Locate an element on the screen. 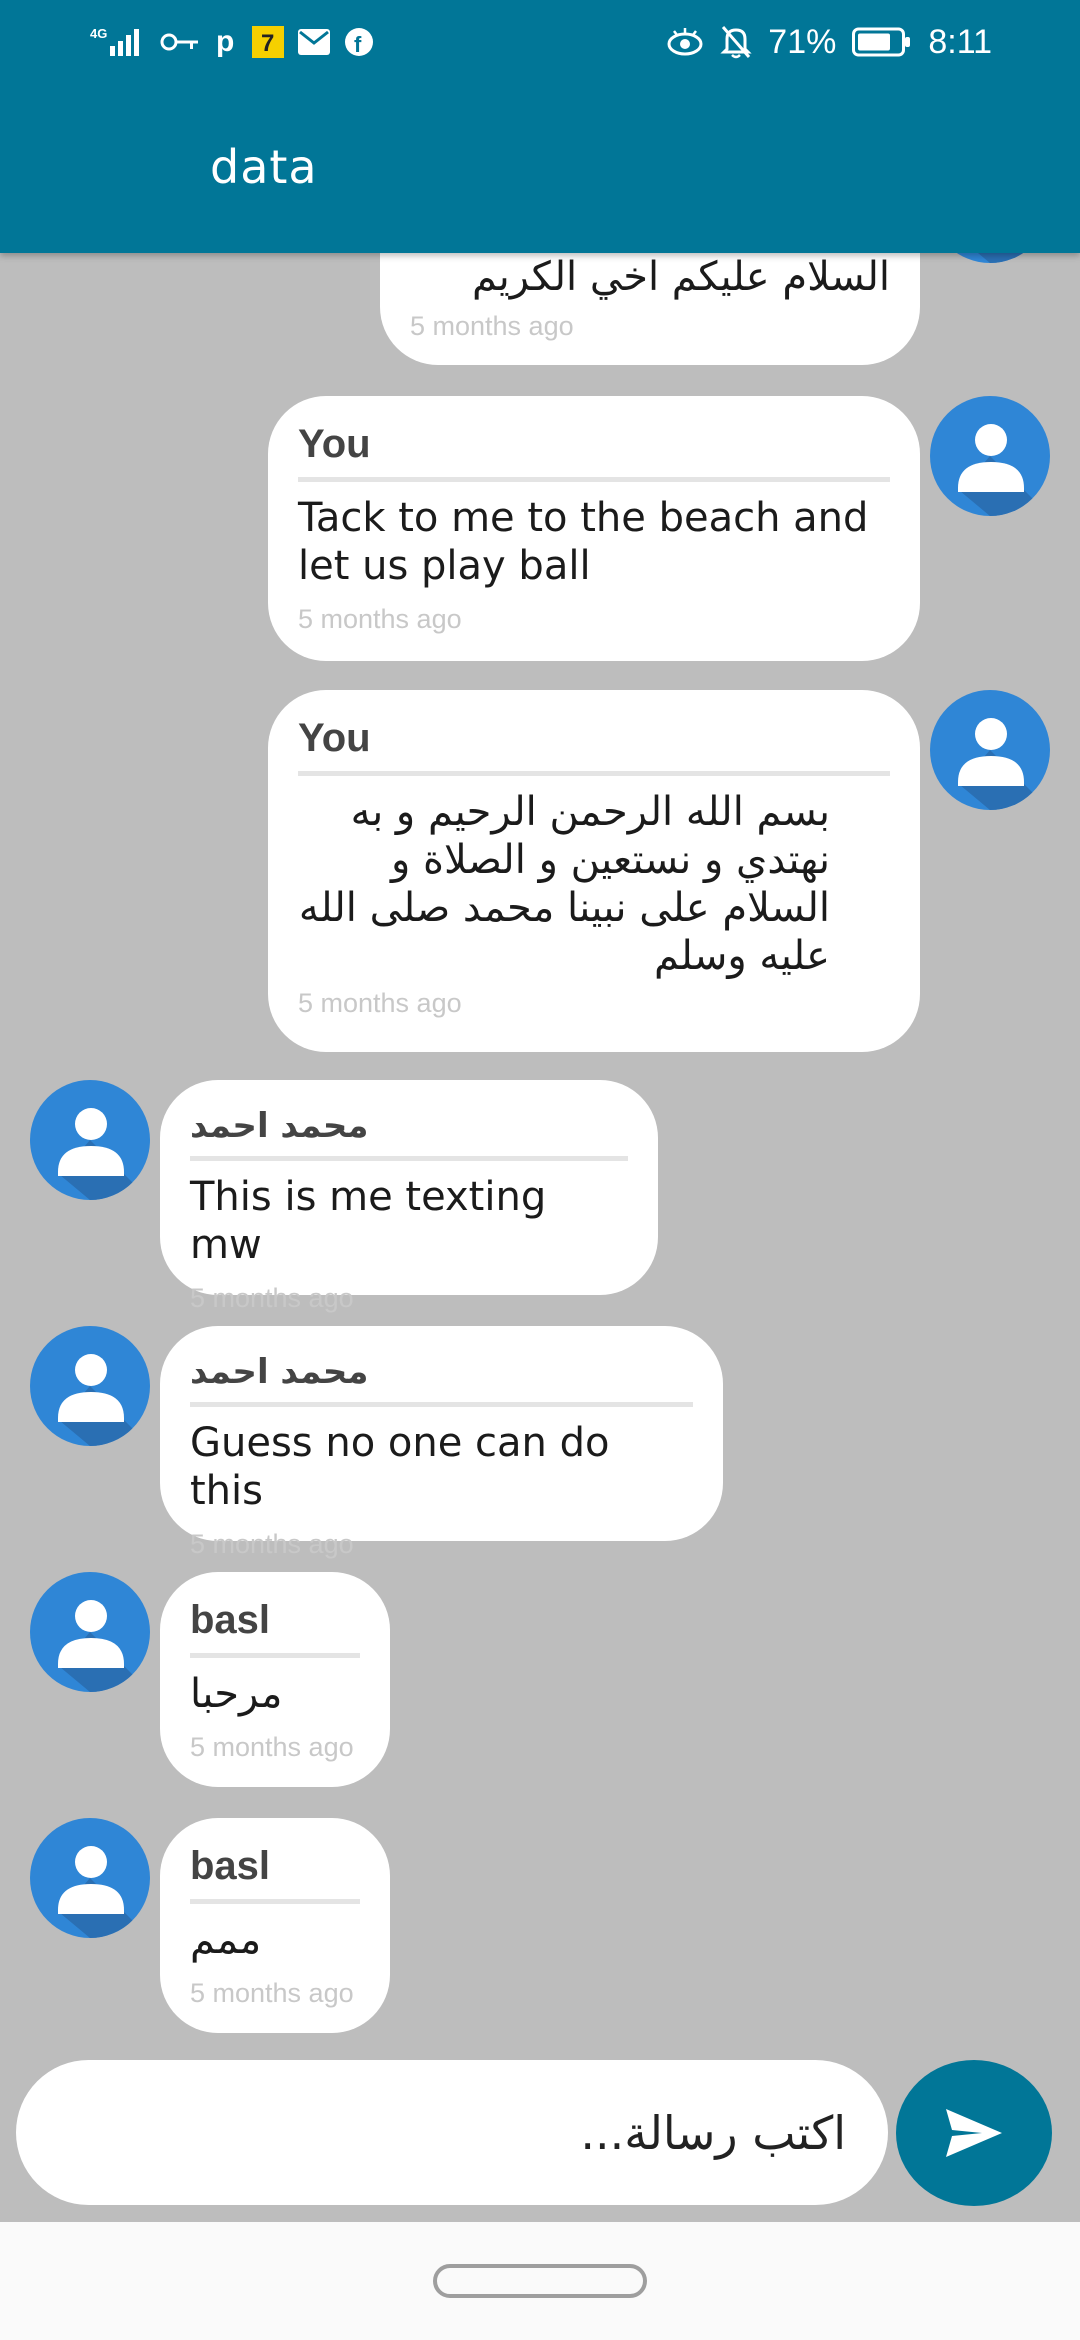 Image resolution: width=1080 pixels, height=2340 pixels. mail-icon is located at coordinates (314, 42).